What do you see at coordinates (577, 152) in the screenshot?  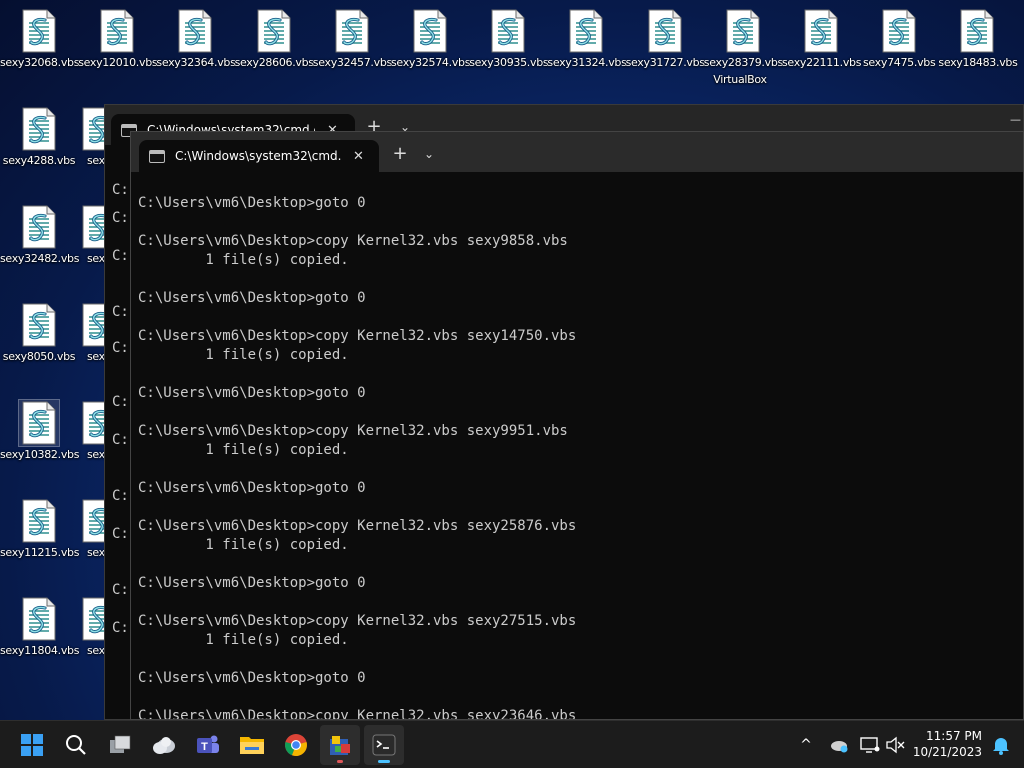 I see `front-titlebar: C:\Windows\system32\cmd.e ✕ + ⌄` at bounding box center [577, 152].